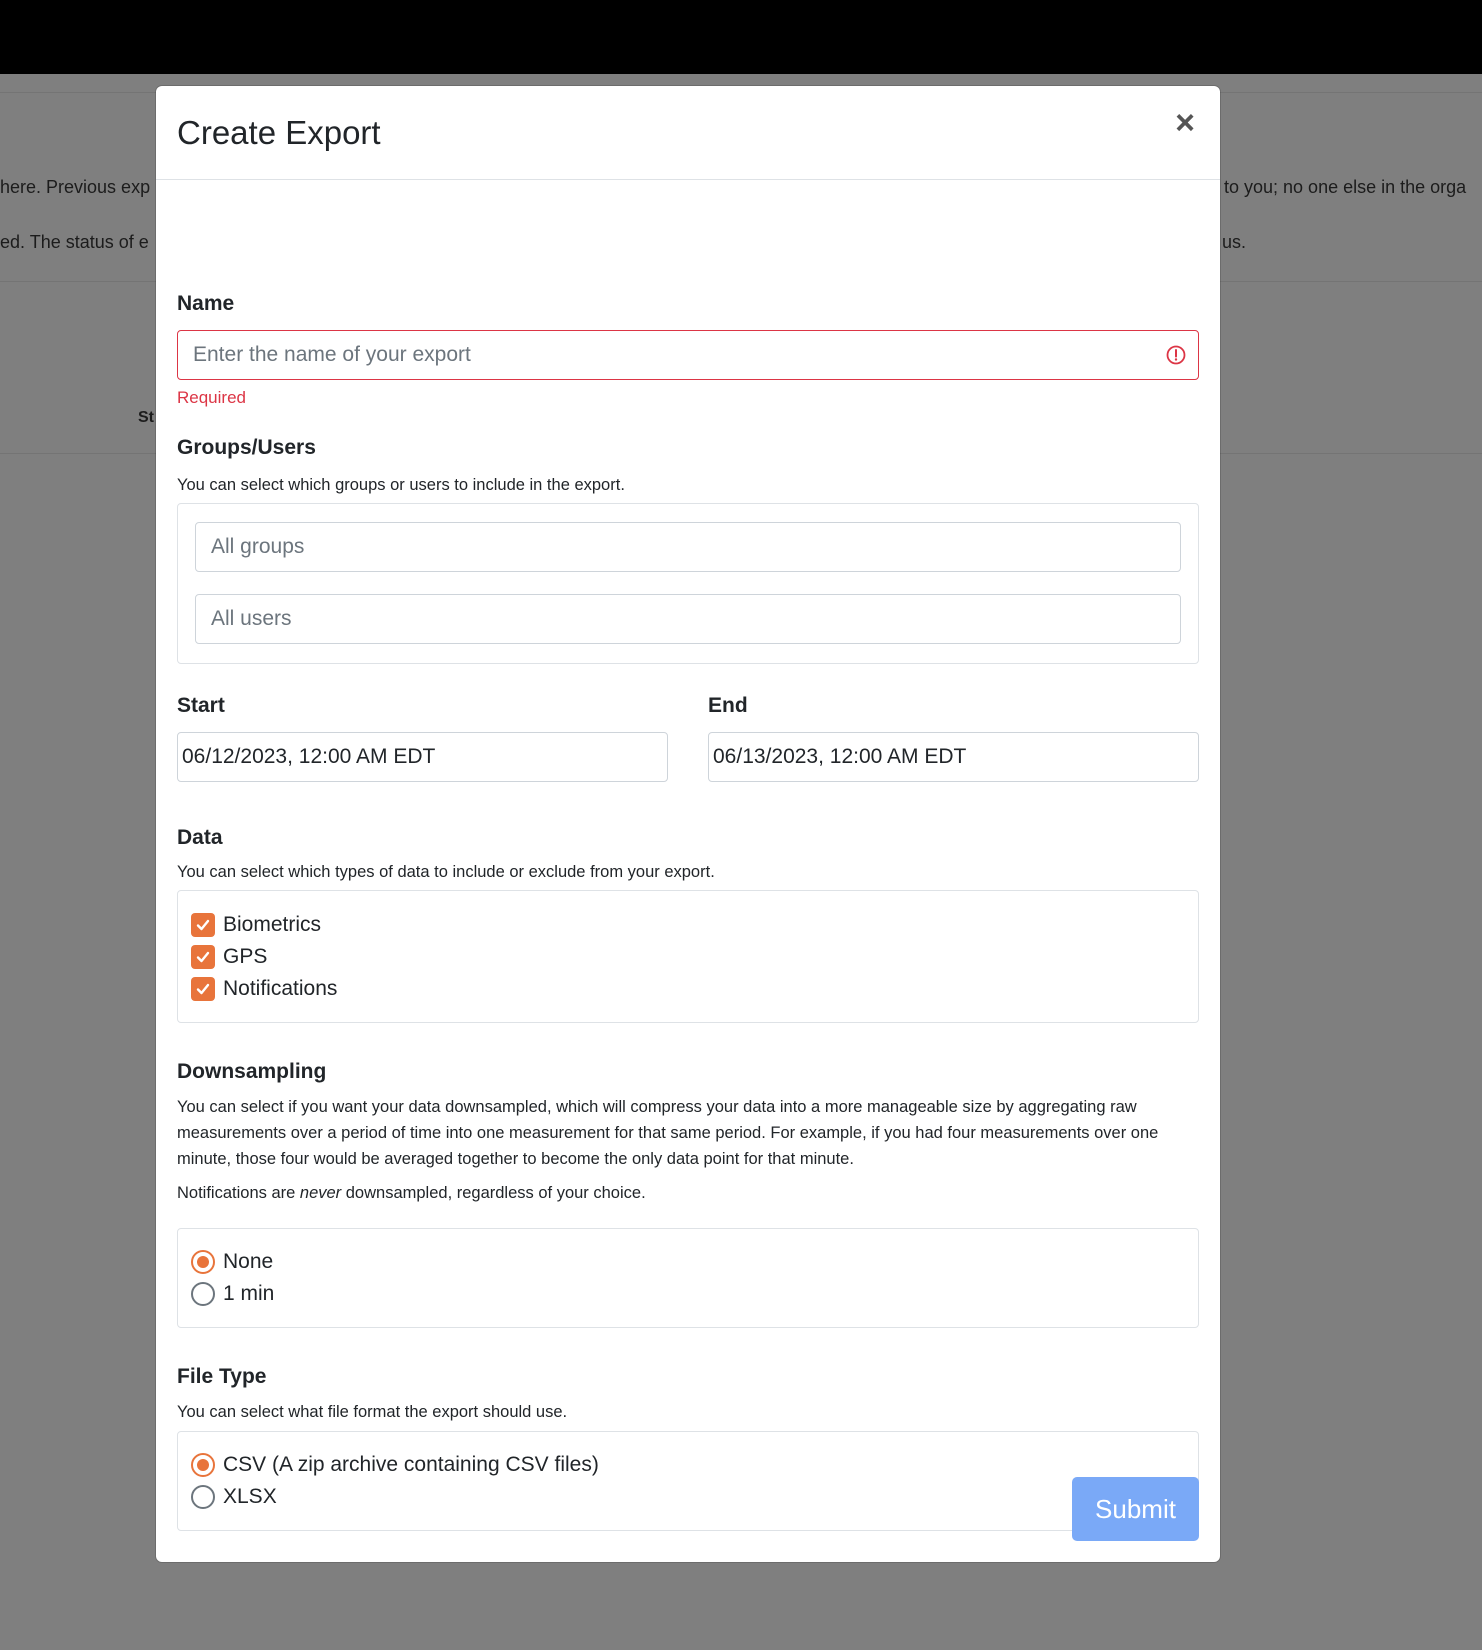  I want to click on downsampling-option-none: None, so click(232, 1262).